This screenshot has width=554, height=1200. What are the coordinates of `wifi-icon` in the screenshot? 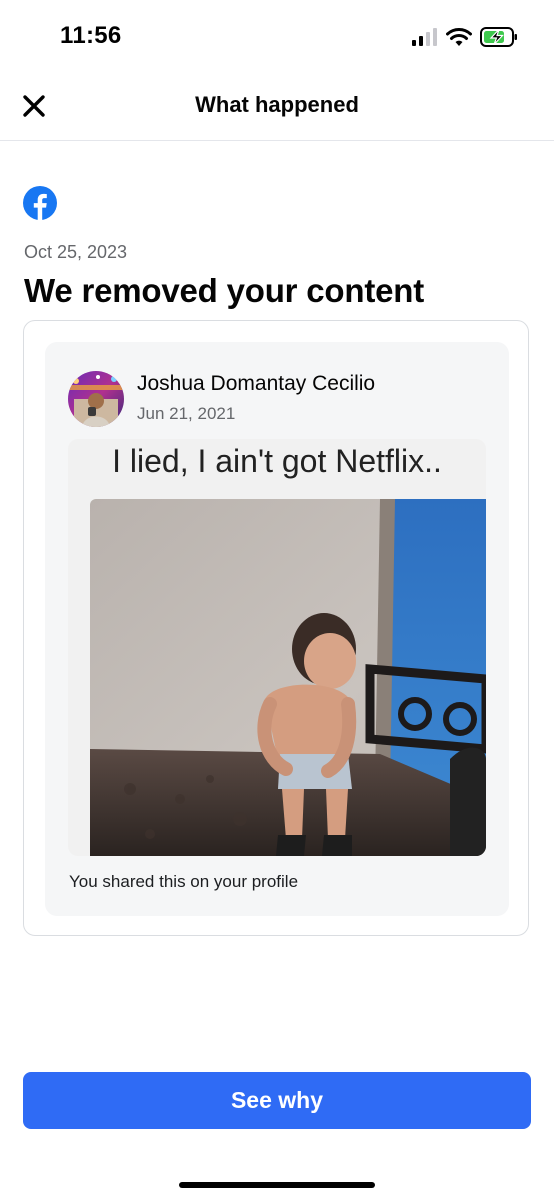 It's located at (459, 37).